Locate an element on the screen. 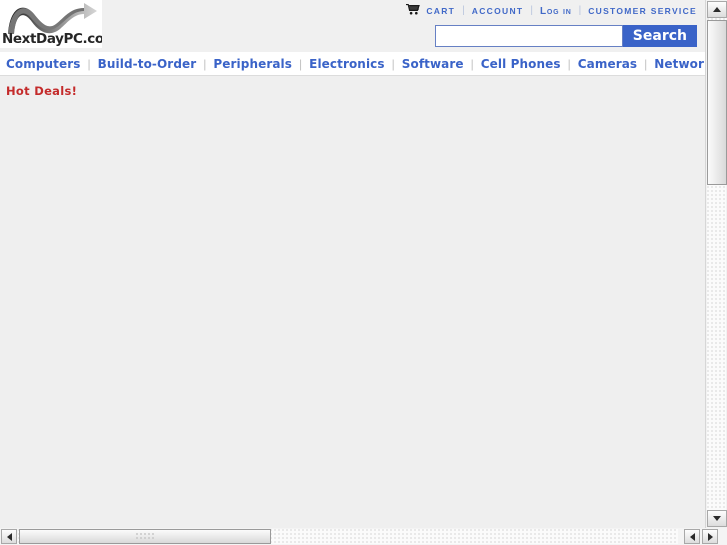 The image size is (727, 545). nav-item-networking: Networking is located at coordinates (679, 64).